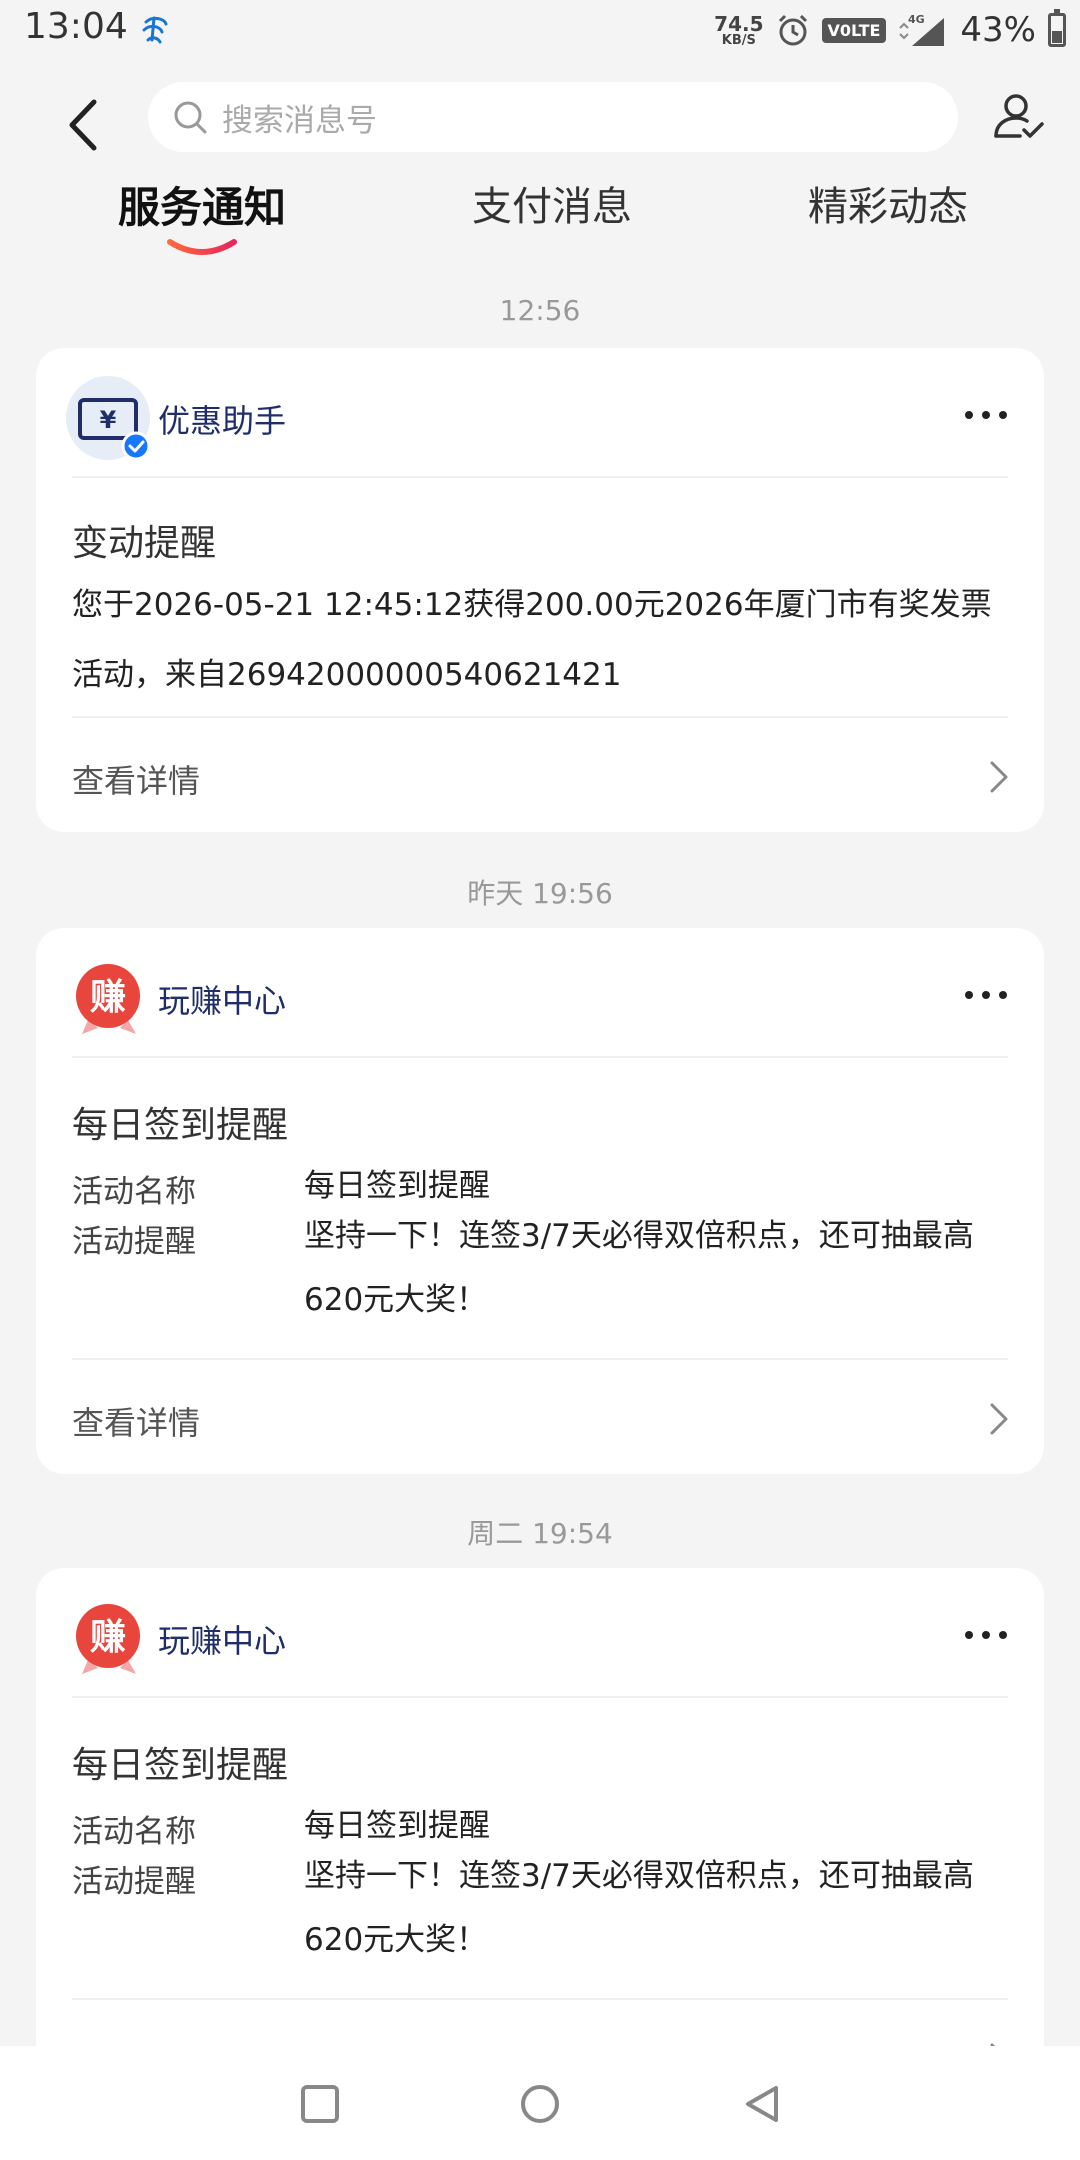  I want to click on active-tab-indicator, so click(202, 247).